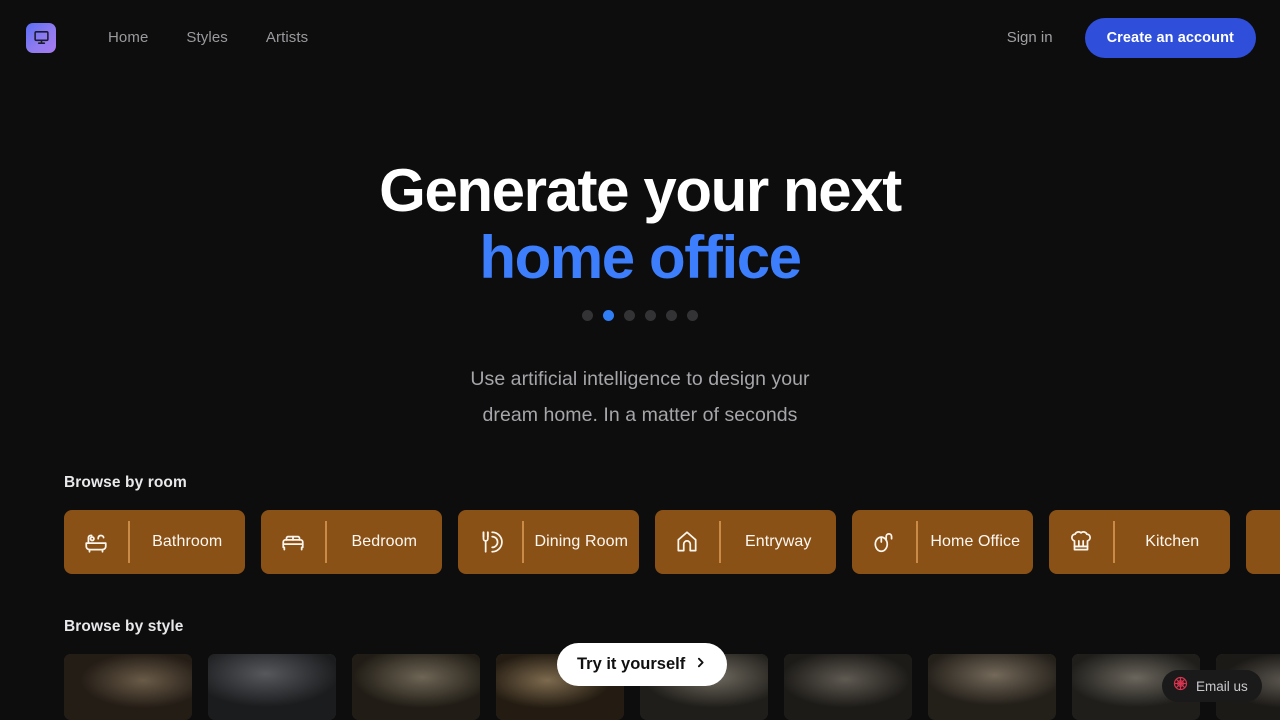 The height and width of the screenshot is (720, 1280). I want to click on hero-carousel-dots, so click(640, 316).